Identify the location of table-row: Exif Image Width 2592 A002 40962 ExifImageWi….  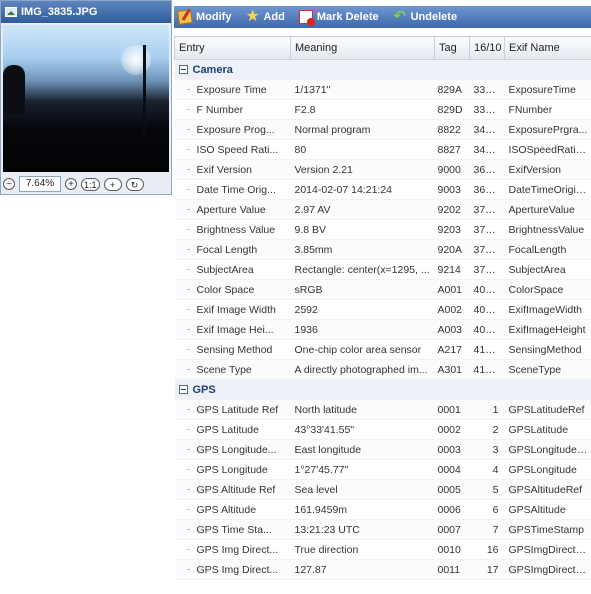
(382, 309).